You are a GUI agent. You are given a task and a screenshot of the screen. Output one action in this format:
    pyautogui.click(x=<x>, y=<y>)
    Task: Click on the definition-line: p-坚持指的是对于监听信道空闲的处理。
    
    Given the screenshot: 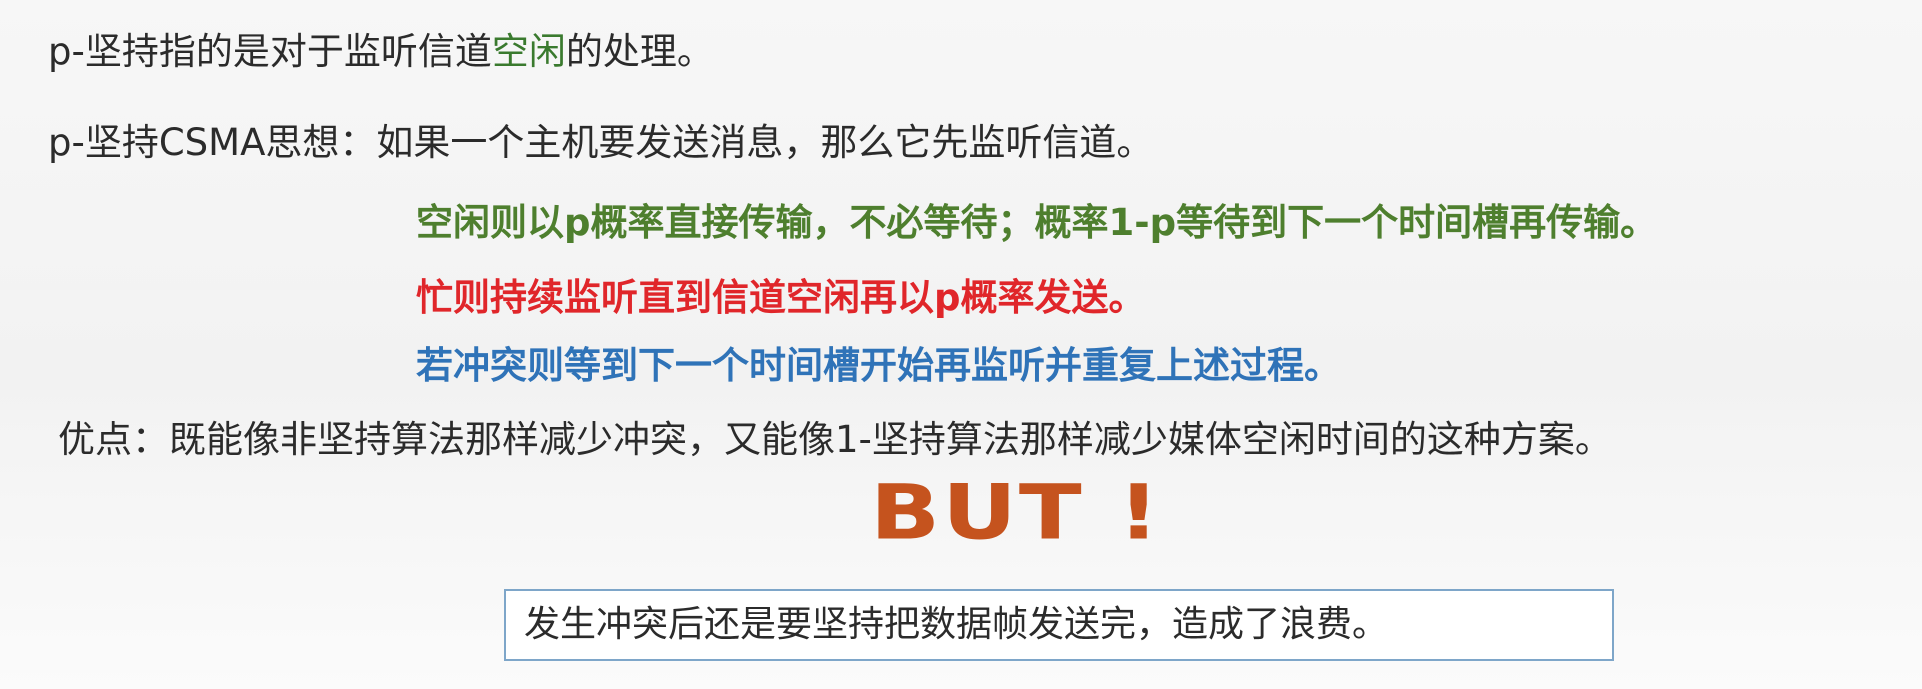 What is the action you would take?
    pyautogui.click(x=381, y=52)
    